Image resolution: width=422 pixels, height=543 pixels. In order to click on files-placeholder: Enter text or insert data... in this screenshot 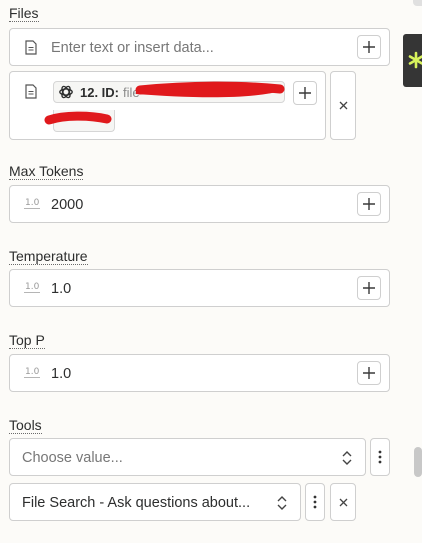, I will do `click(132, 48)`.